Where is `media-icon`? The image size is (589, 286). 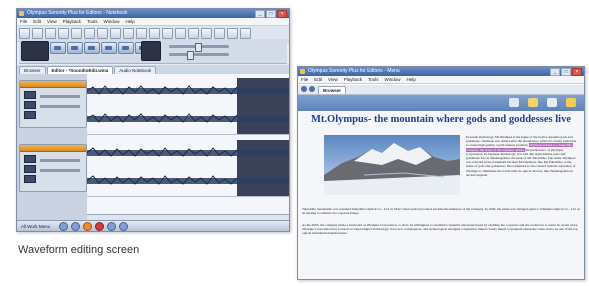
media-icon is located at coordinates (88, 226).